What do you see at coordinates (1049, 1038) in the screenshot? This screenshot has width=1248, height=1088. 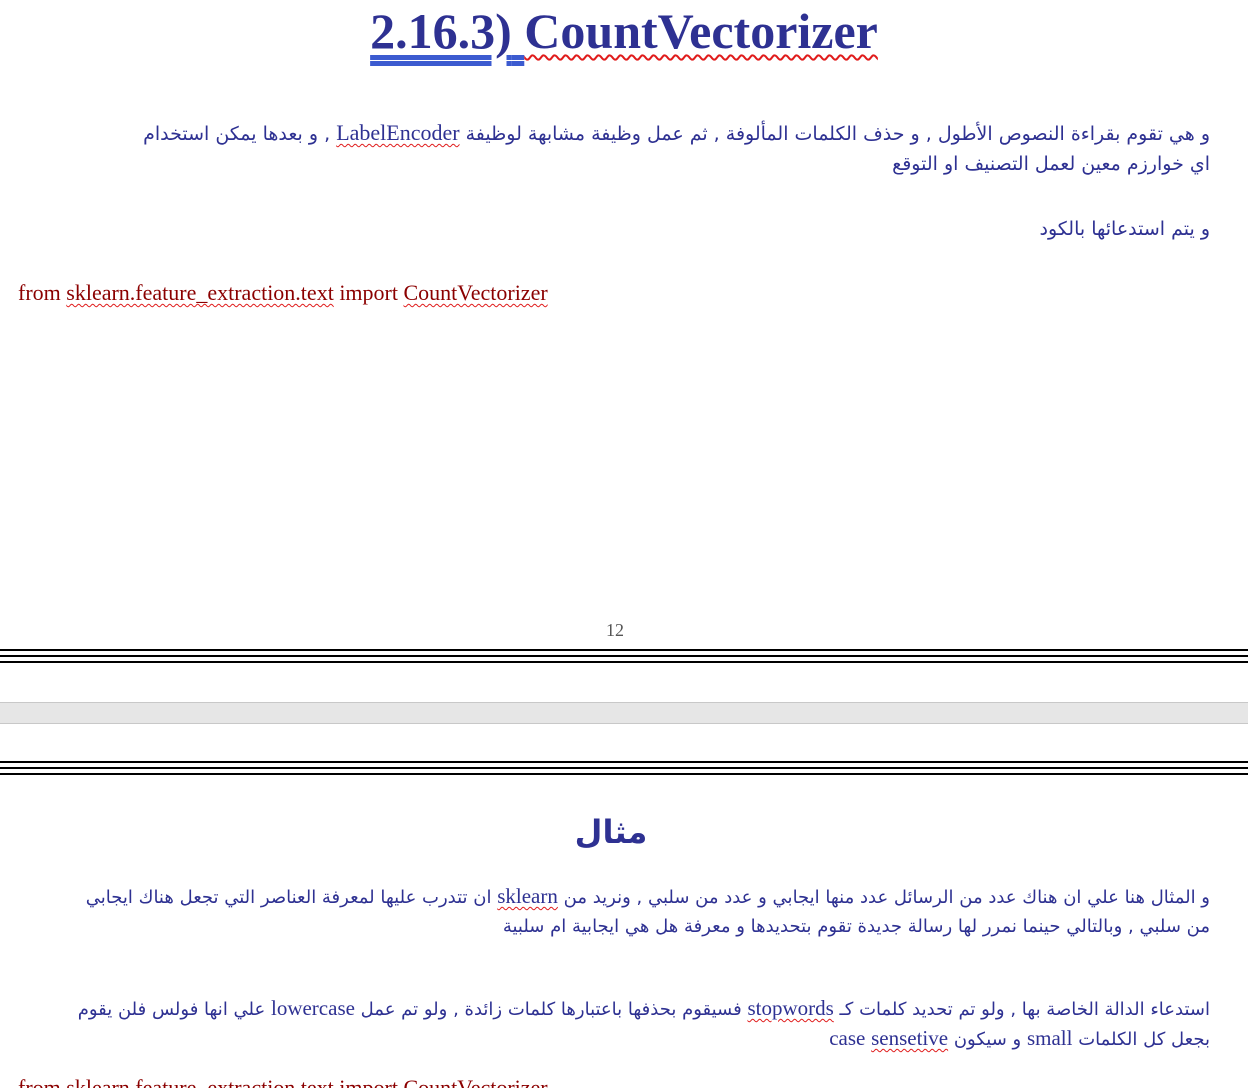 I see `small-term: small` at bounding box center [1049, 1038].